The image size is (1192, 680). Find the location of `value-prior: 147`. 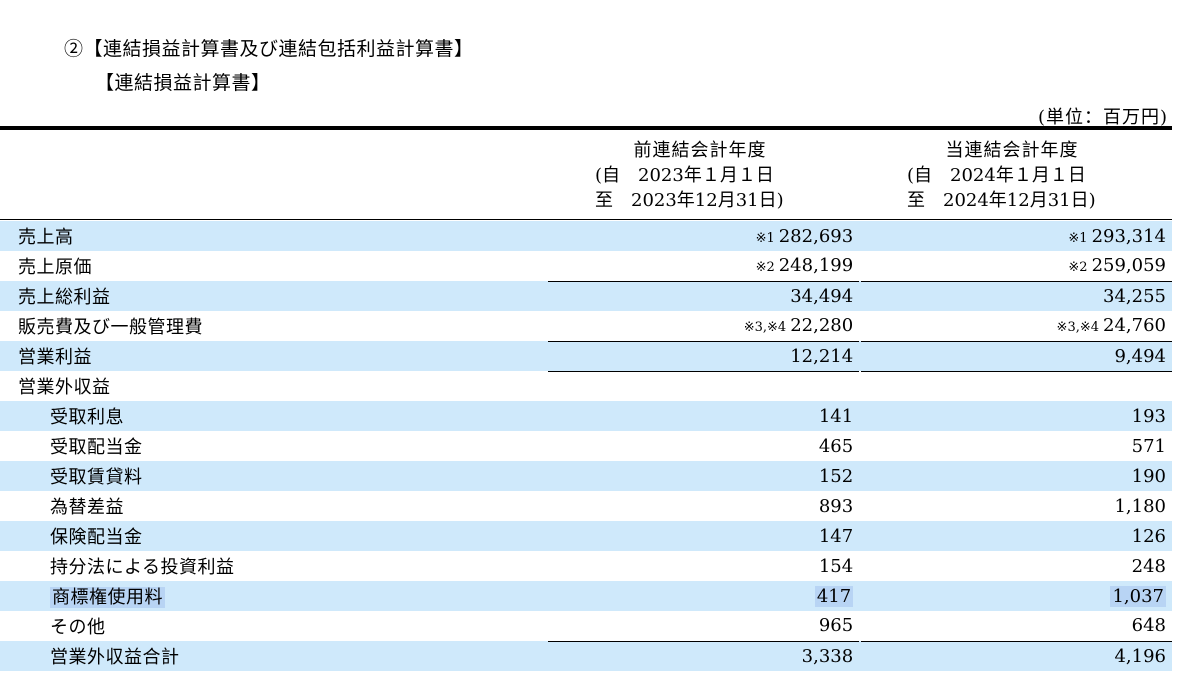

value-prior: 147 is located at coordinates (704, 536).